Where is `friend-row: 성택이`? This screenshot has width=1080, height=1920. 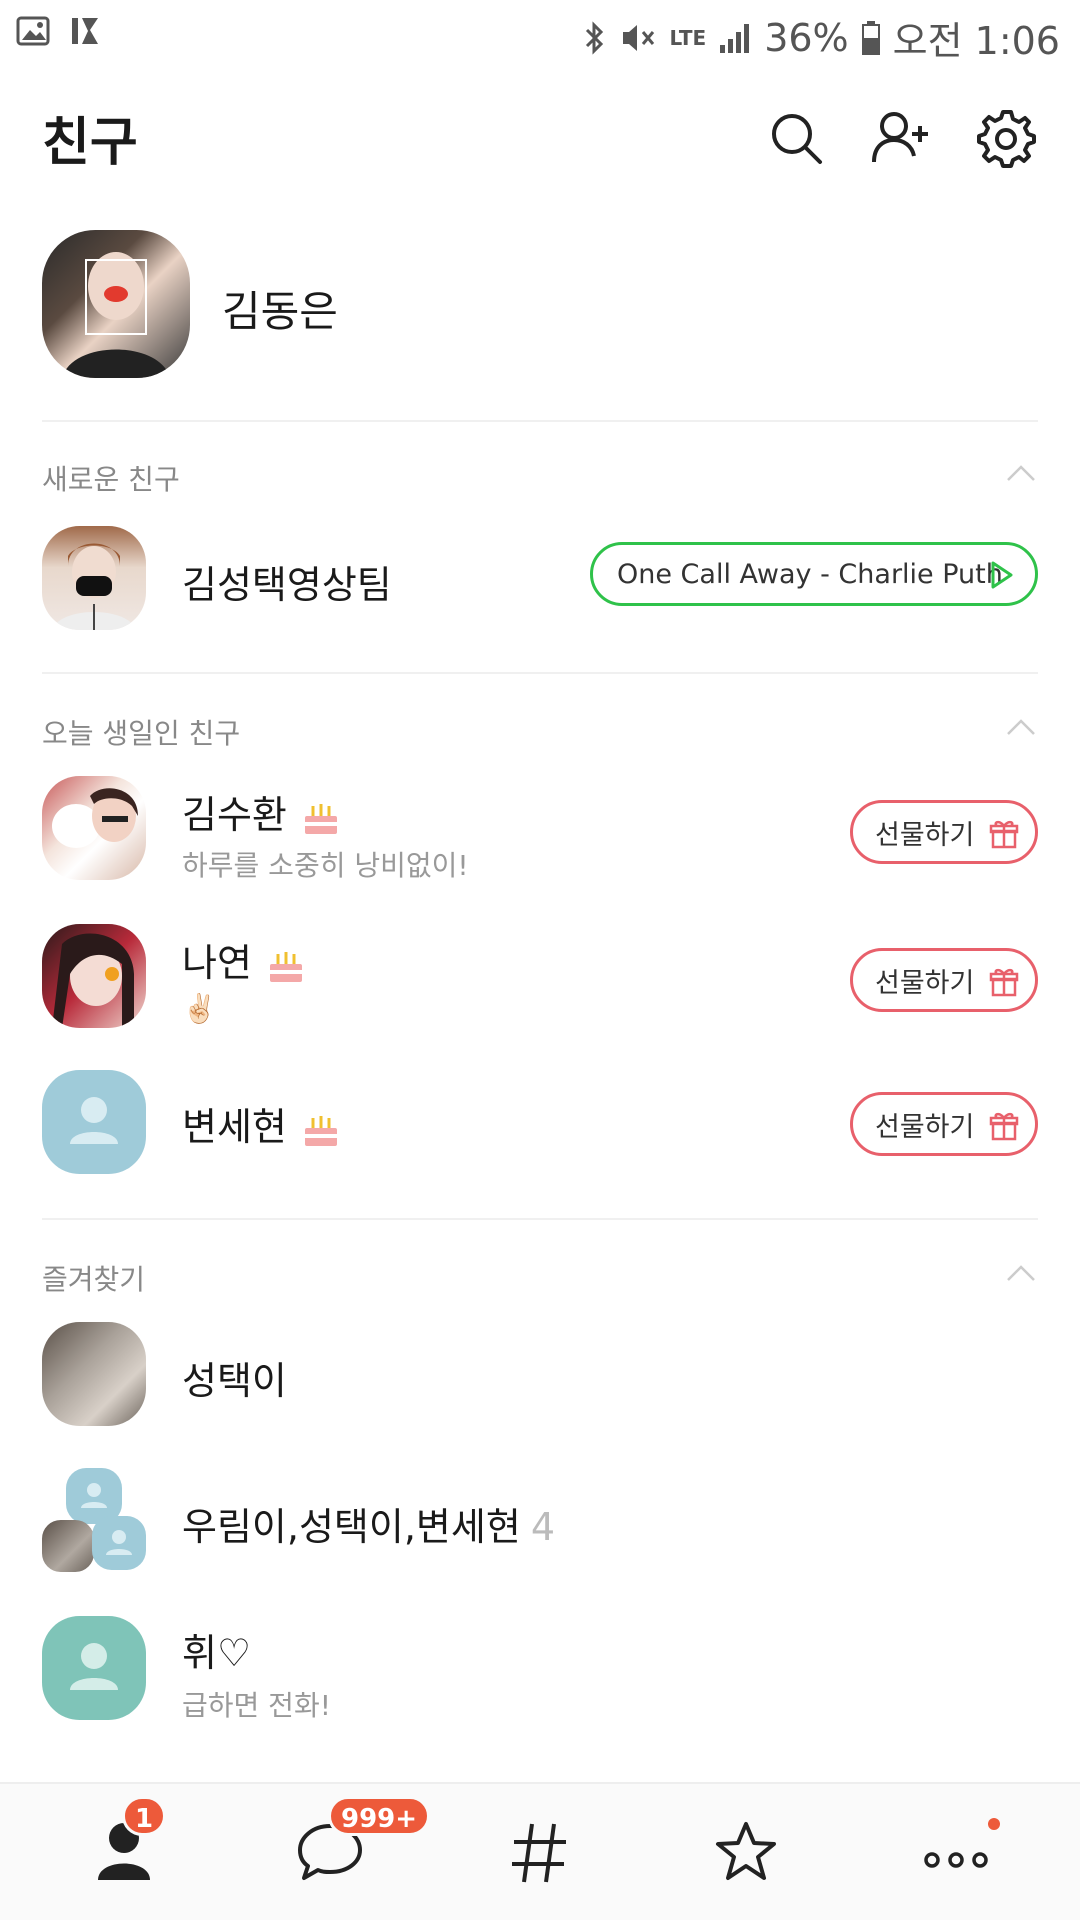 friend-row: 성택이 is located at coordinates (540, 1377).